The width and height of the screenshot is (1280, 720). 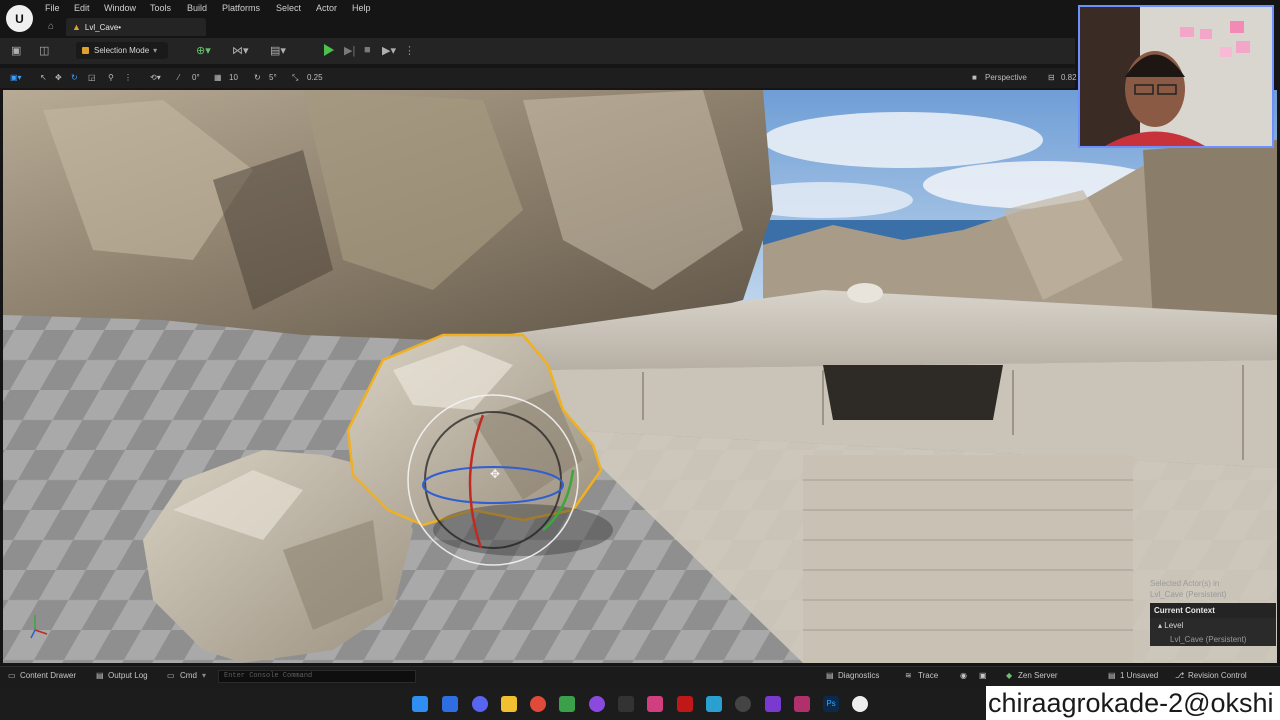 What do you see at coordinates (626, 704) in the screenshot?
I see `terminal-icon` at bounding box center [626, 704].